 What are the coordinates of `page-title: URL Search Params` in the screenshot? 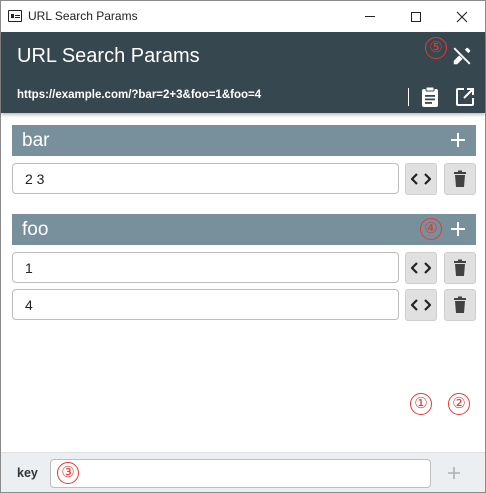 It's located at (108, 56).